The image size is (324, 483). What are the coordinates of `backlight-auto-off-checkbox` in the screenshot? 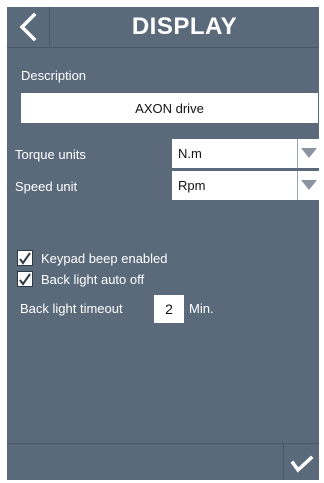 It's located at (25, 279).